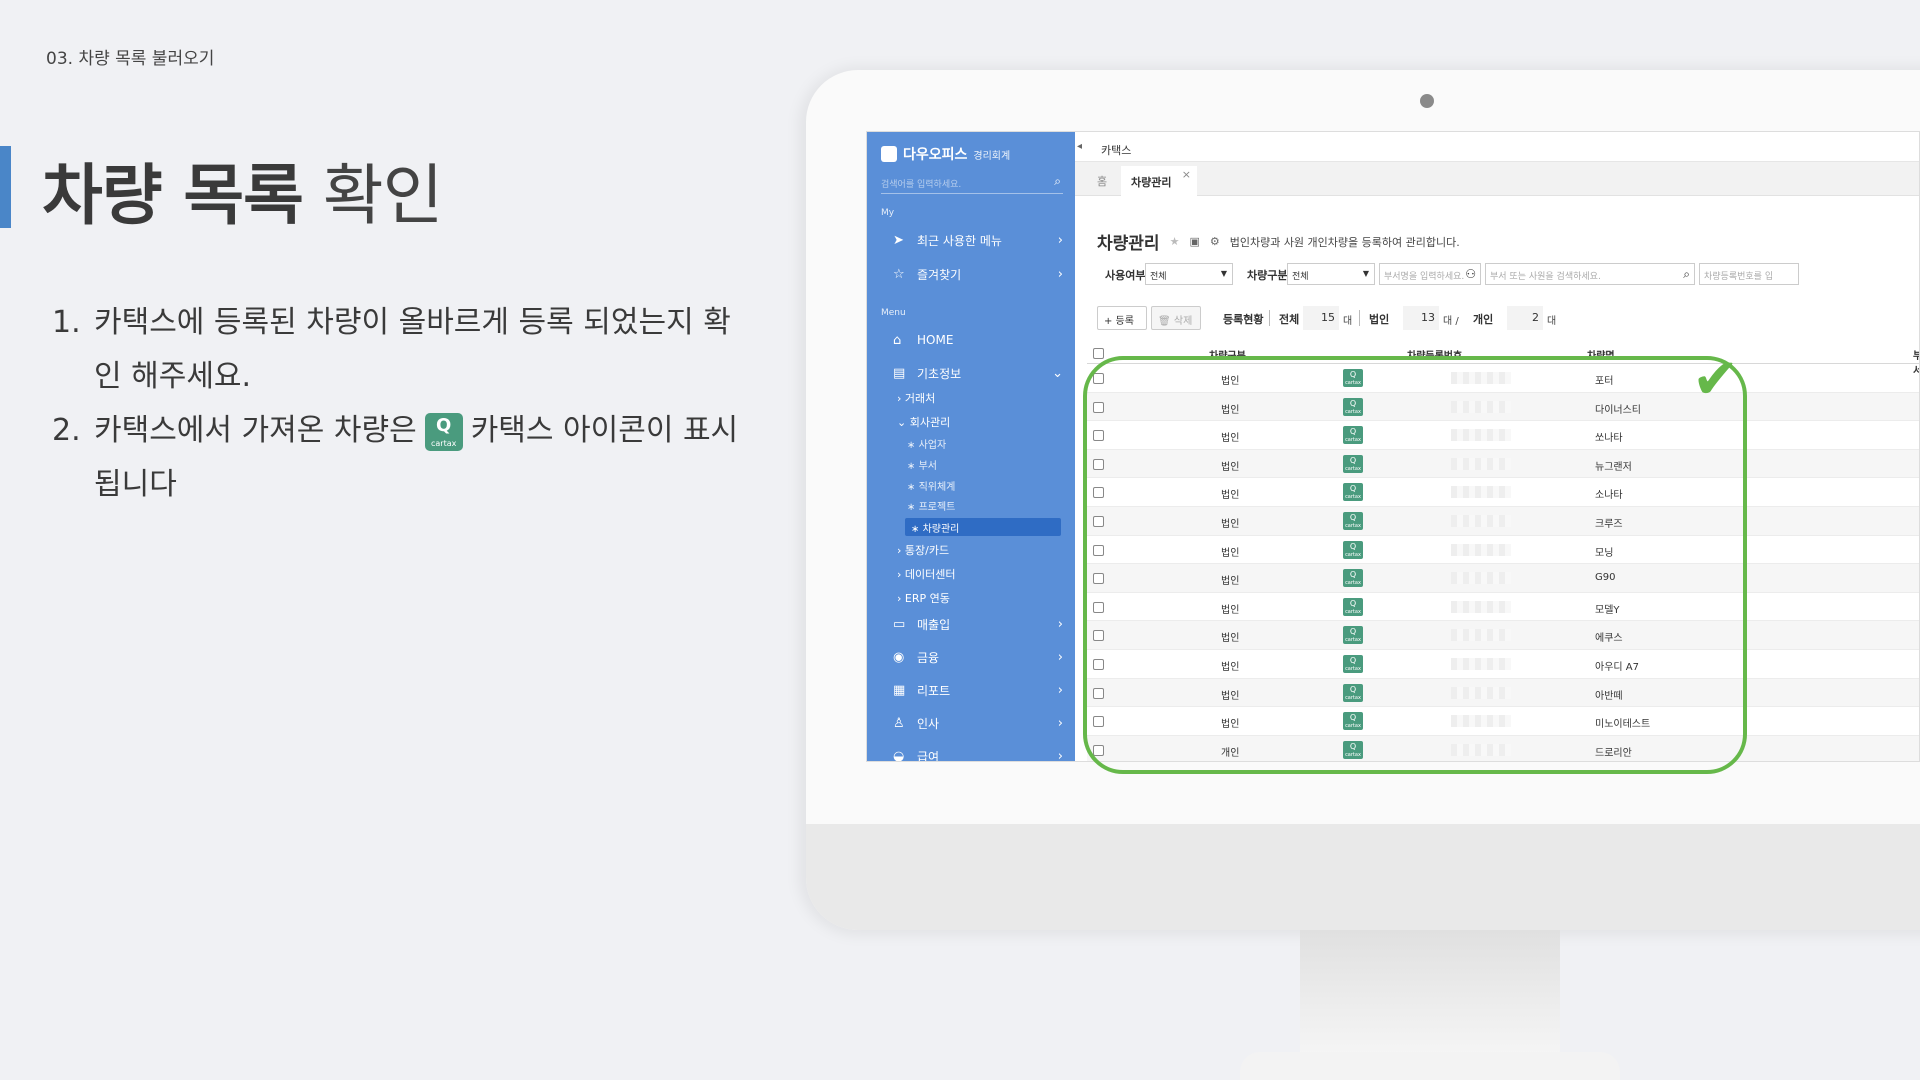 This screenshot has width=1920, height=1080. Describe the element at coordinates (1164, 321) in the screenshot. I see `trash-icon: 🗑` at that location.